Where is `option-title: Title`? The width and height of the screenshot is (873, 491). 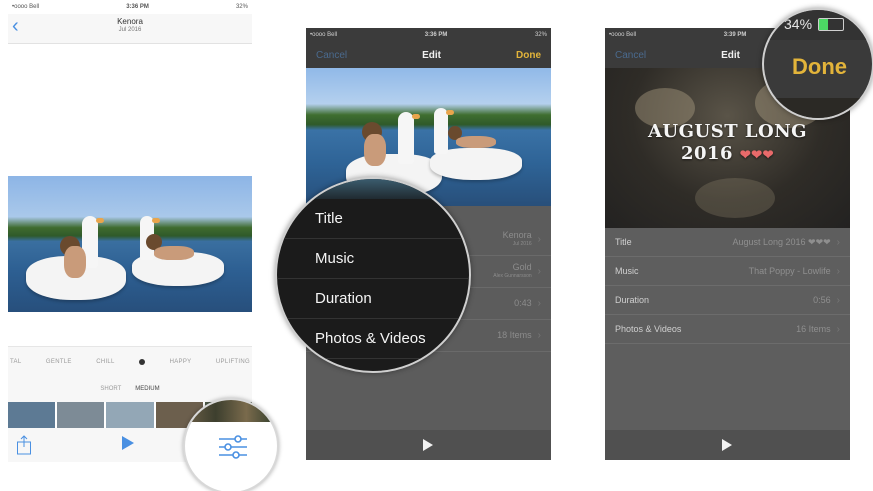 option-title: Title is located at coordinates (373, 219).